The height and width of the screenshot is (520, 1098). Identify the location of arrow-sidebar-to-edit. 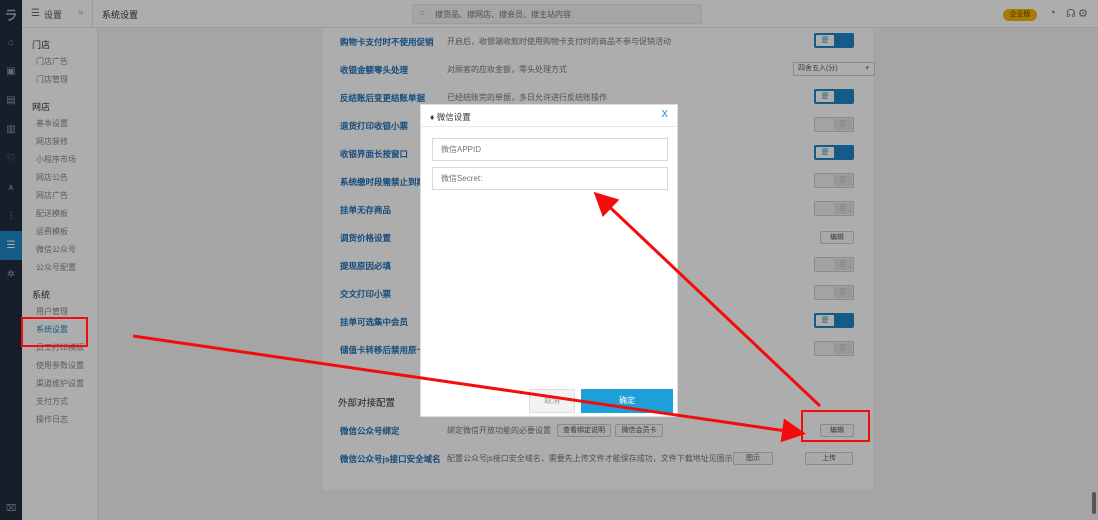
(469, 388).